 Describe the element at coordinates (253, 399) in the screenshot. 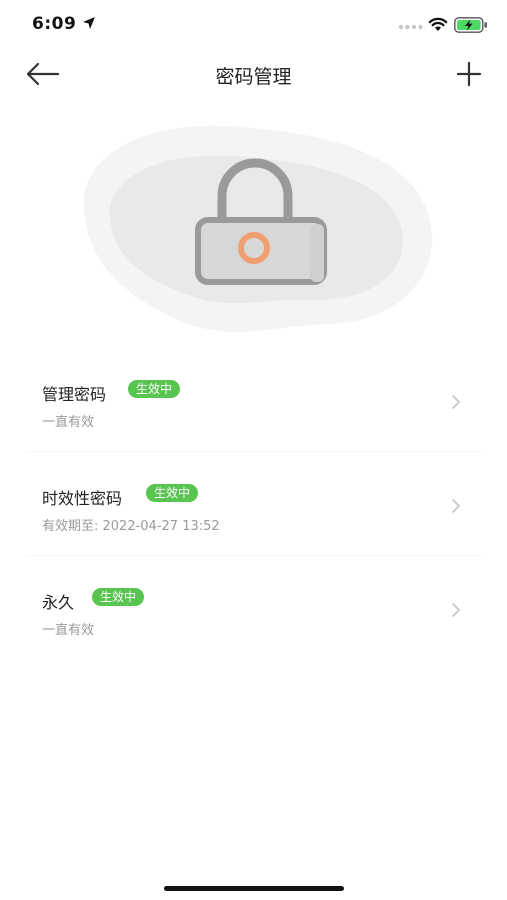

I see `list-item: 管理密码 生效中 一直有效` at that location.